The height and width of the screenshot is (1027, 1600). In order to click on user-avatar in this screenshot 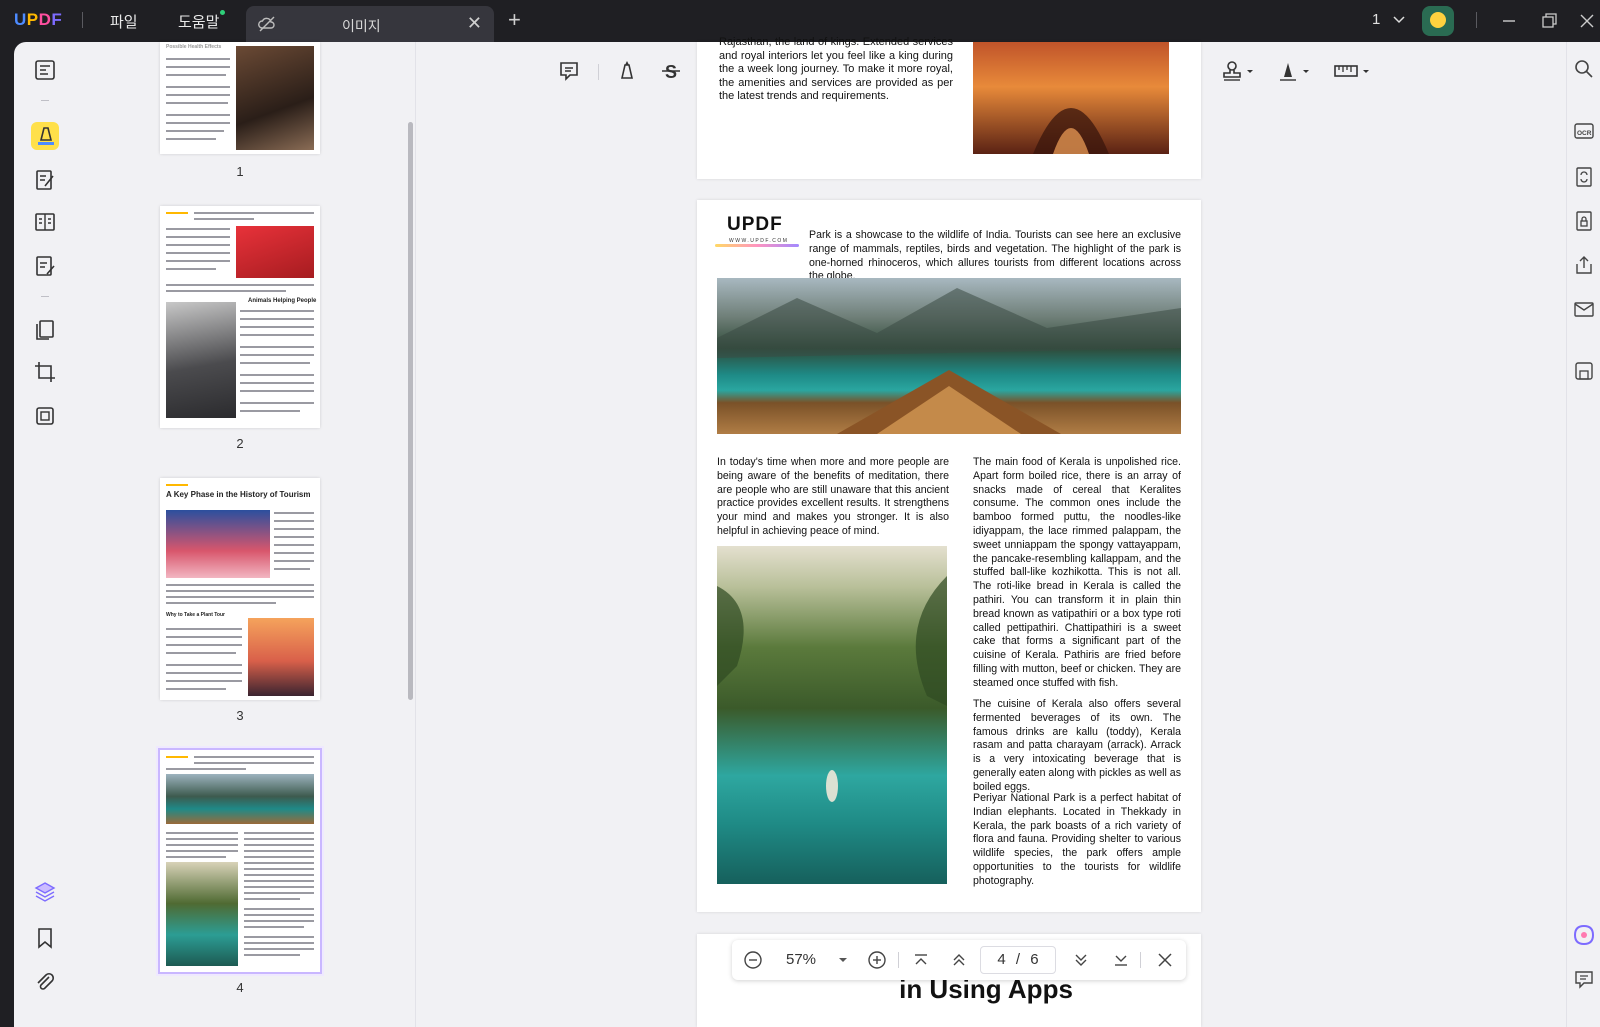, I will do `click(1438, 21)`.